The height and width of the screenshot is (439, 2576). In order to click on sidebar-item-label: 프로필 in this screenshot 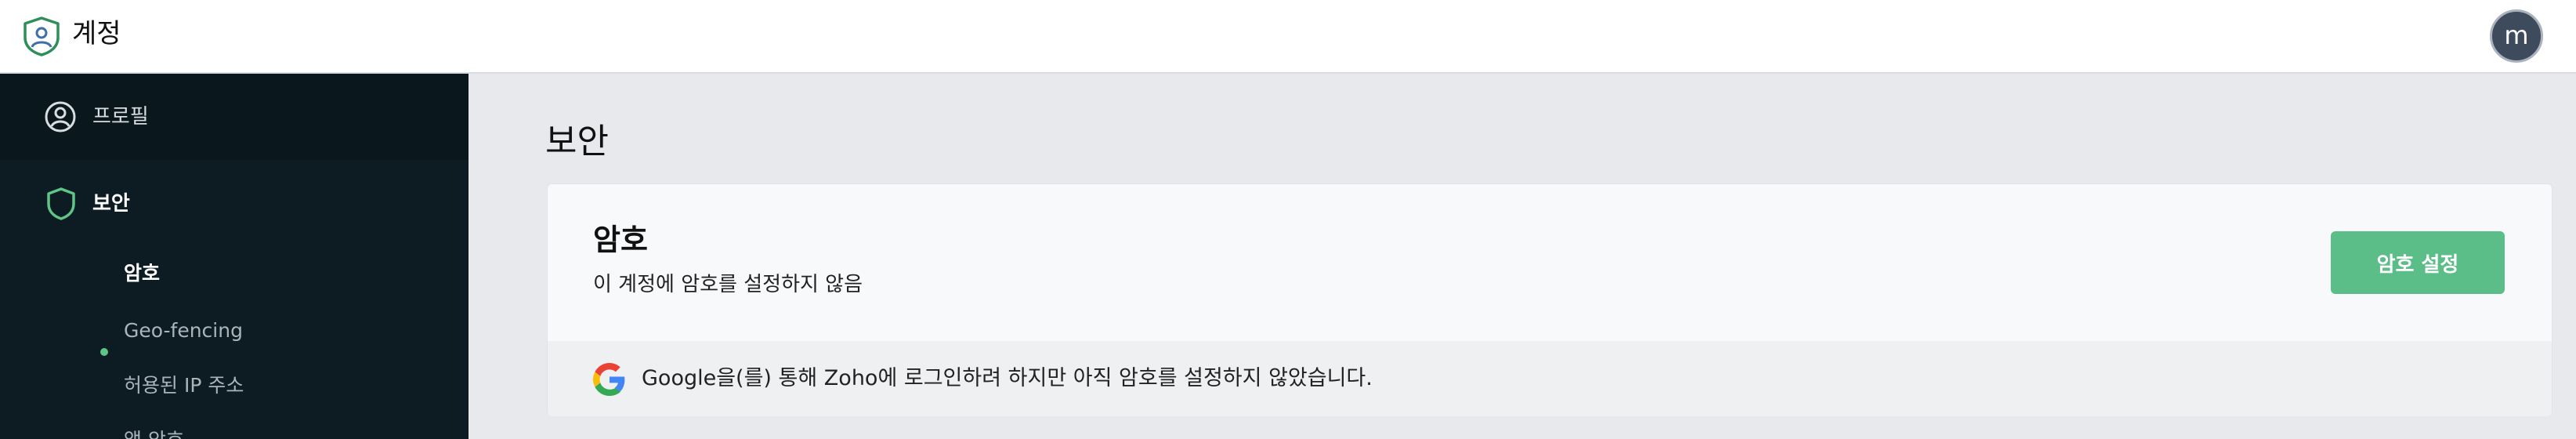, I will do `click(121, 117)`.